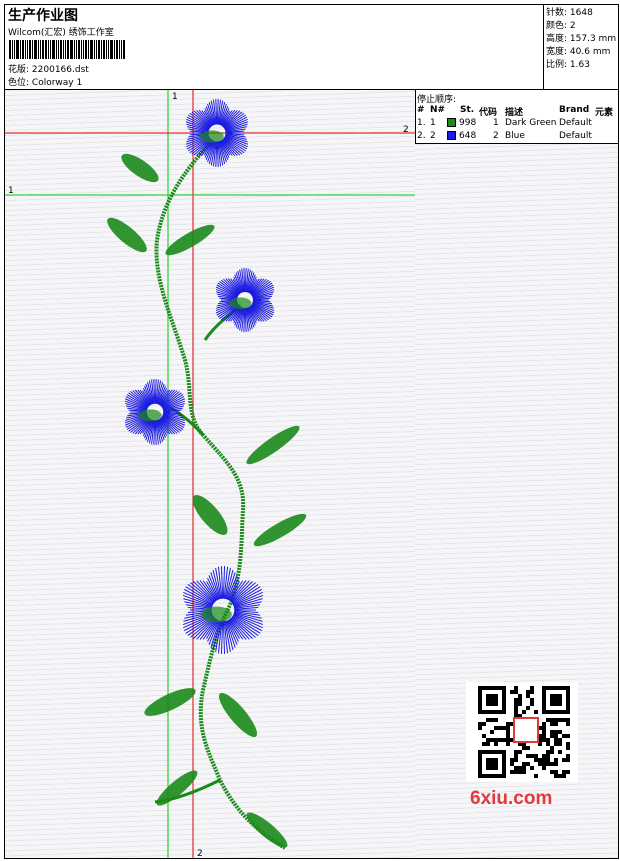  What do you see at coordinates (406, 130) in the screenshot?
I see `guide-label-h2: 2` at bounding box center [406, 130].